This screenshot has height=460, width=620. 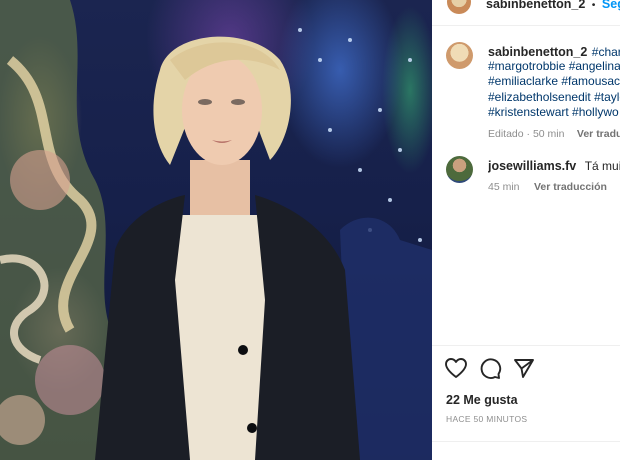 What do you see at coordinates (598, 134) in the screenshot?
I see `caption-see-translation: Ver traducc` at bounding box center [598, 134].